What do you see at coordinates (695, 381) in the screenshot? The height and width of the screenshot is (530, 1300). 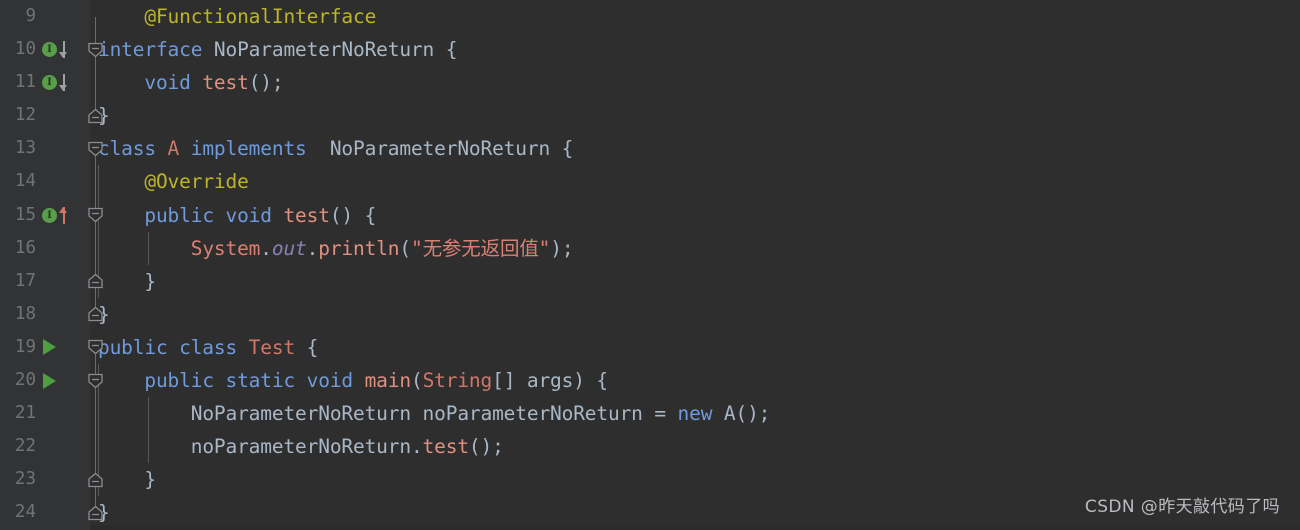 I see `code-text: public static void main(String[] args) {` at bounding box center [695, 381].